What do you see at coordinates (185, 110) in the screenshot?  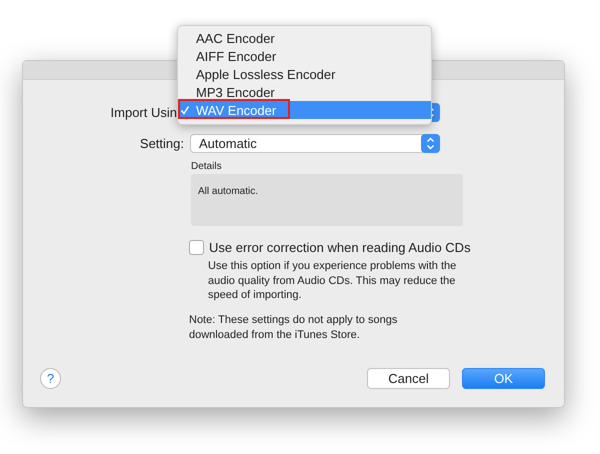 I see `checkmark-icon` at bounding box center [185, 110].